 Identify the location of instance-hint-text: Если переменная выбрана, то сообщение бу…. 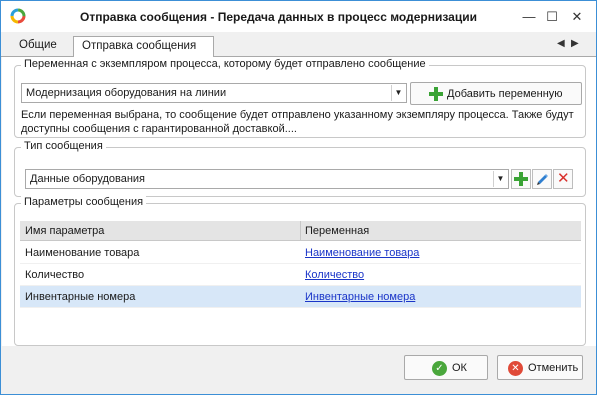
(297, 122).